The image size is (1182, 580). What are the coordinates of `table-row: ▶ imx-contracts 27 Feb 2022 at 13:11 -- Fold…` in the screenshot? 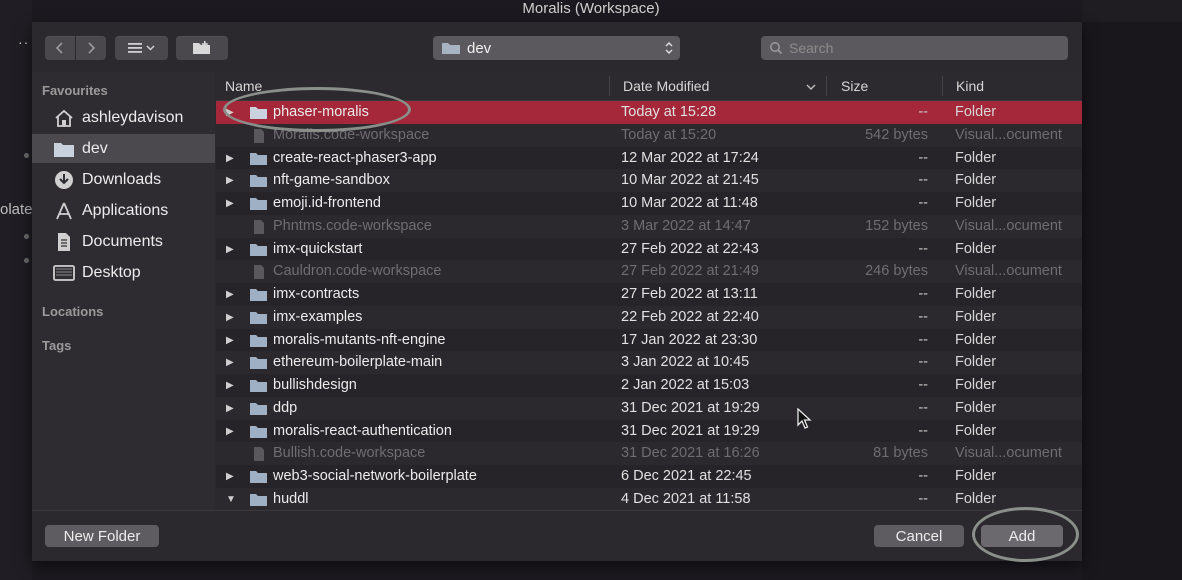 It's located at (649, 294).